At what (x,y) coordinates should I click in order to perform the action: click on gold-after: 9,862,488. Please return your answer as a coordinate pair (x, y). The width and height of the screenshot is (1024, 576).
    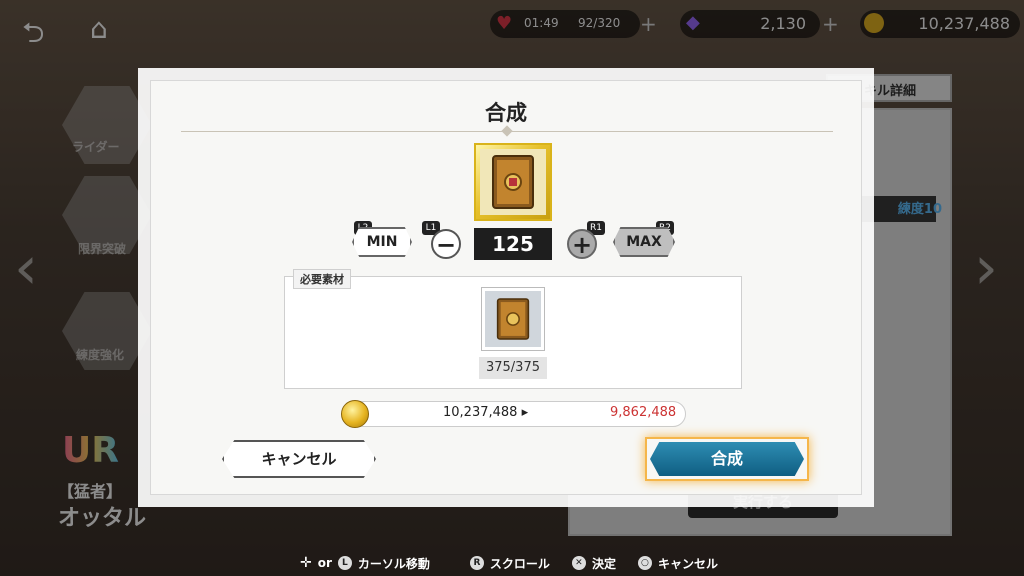
    Looking at the image, I should click on (643, 412).